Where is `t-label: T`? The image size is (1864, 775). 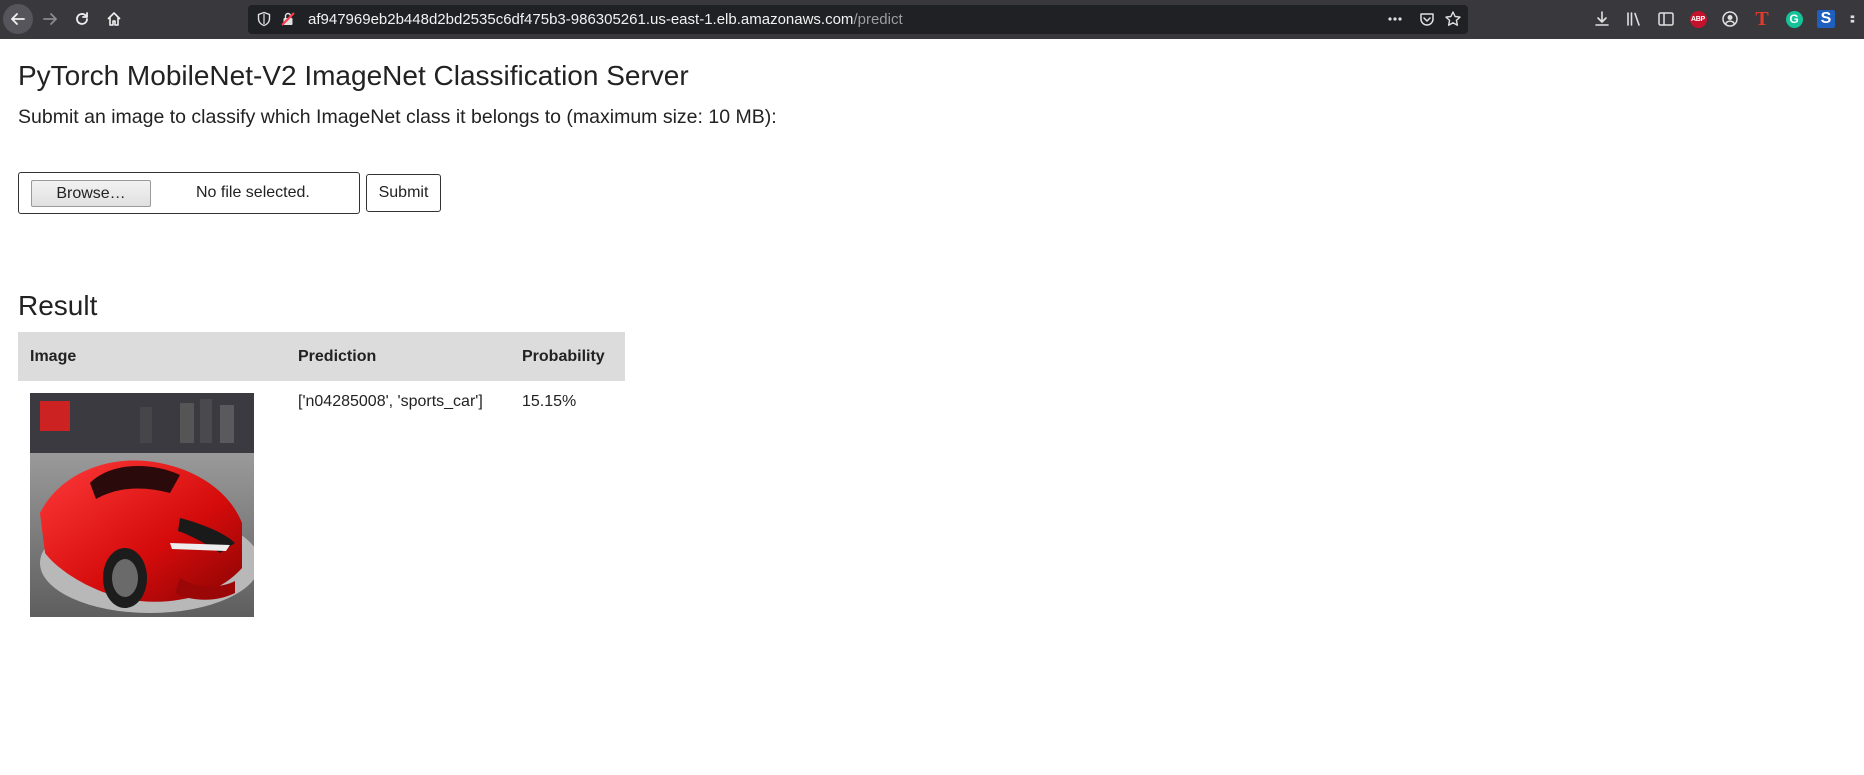
t-label: T is located at coordinates (1762, 19).